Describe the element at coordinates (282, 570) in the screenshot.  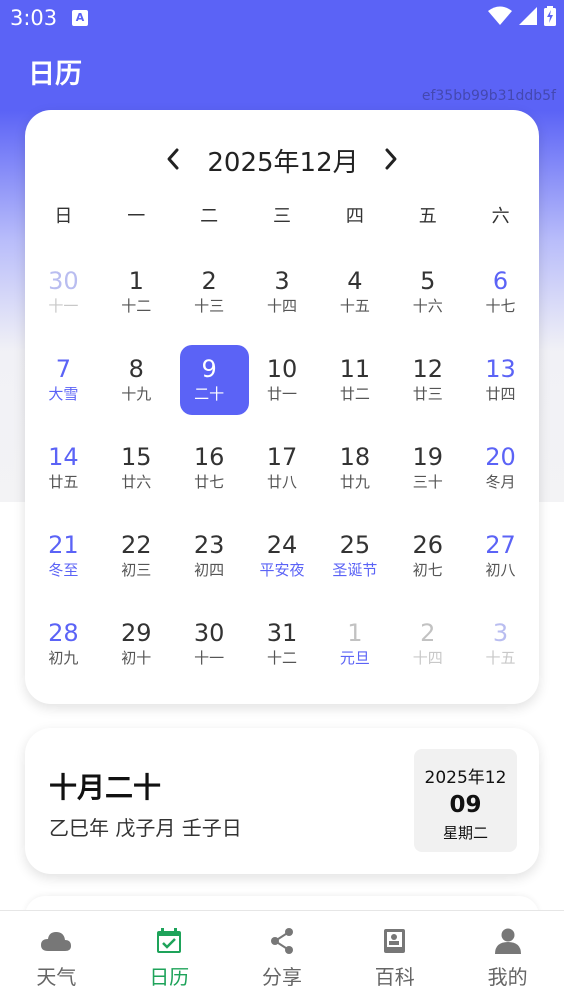
I see `lunar-label: 平安夜` at that location.